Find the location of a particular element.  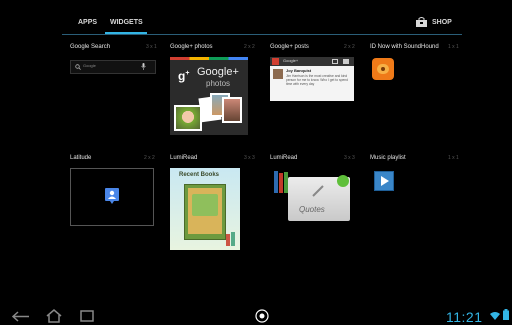

widget-id-now-soundhound: ID Now with SoundHound 1 x 1 is located at coordinates (416, 91).